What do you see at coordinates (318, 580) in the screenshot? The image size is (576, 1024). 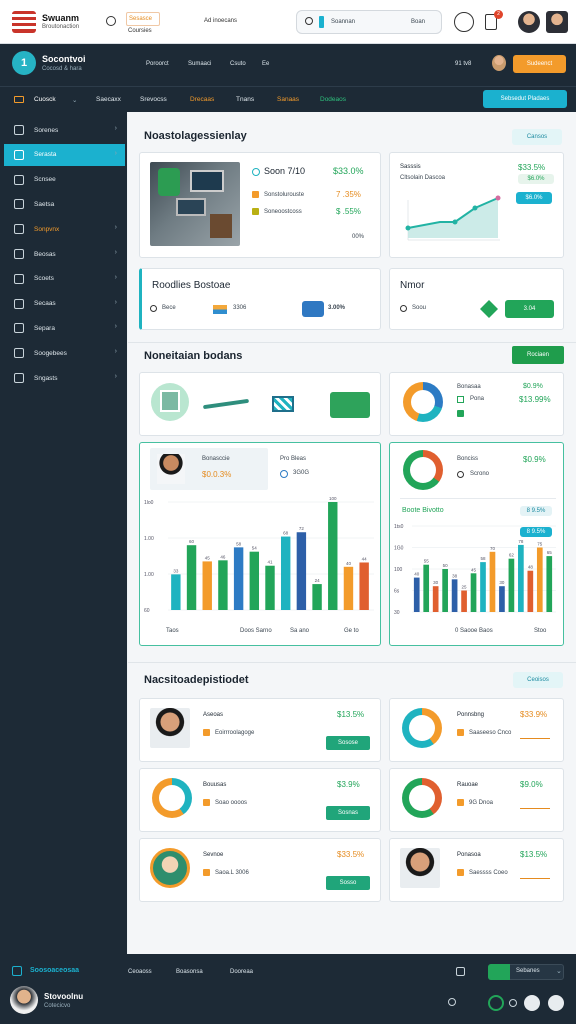 I see `bar-label: 24` at bounding box center [318, 580].